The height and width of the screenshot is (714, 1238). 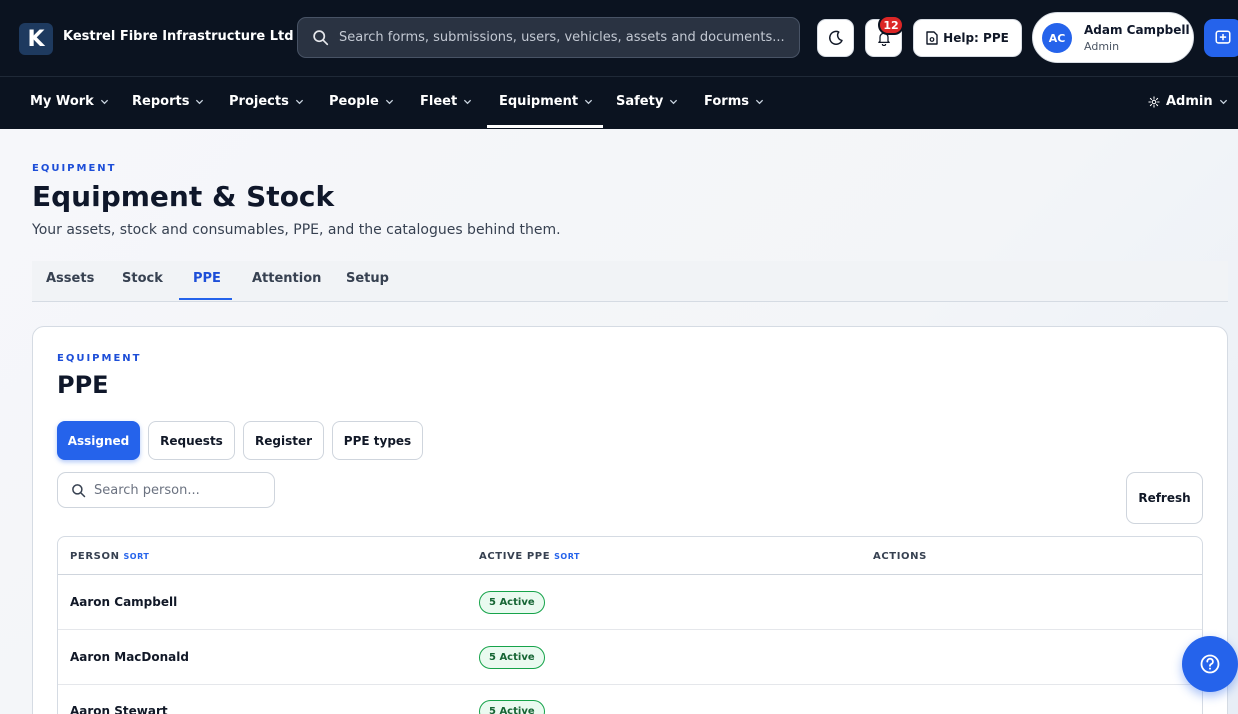 I want to click on nav-item-admin: Admin, so click(x=1188, y=101).